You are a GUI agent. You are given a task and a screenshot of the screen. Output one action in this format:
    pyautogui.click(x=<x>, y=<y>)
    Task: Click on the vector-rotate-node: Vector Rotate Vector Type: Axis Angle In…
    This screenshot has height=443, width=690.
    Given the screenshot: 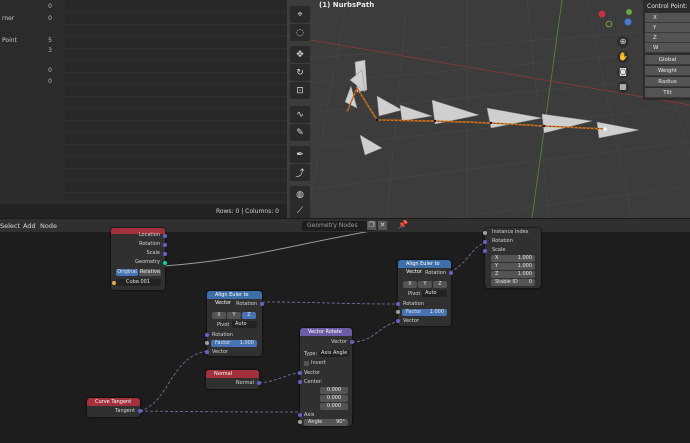 What is the action you would take?
    pyautogui.click(x=326, y=377)
    